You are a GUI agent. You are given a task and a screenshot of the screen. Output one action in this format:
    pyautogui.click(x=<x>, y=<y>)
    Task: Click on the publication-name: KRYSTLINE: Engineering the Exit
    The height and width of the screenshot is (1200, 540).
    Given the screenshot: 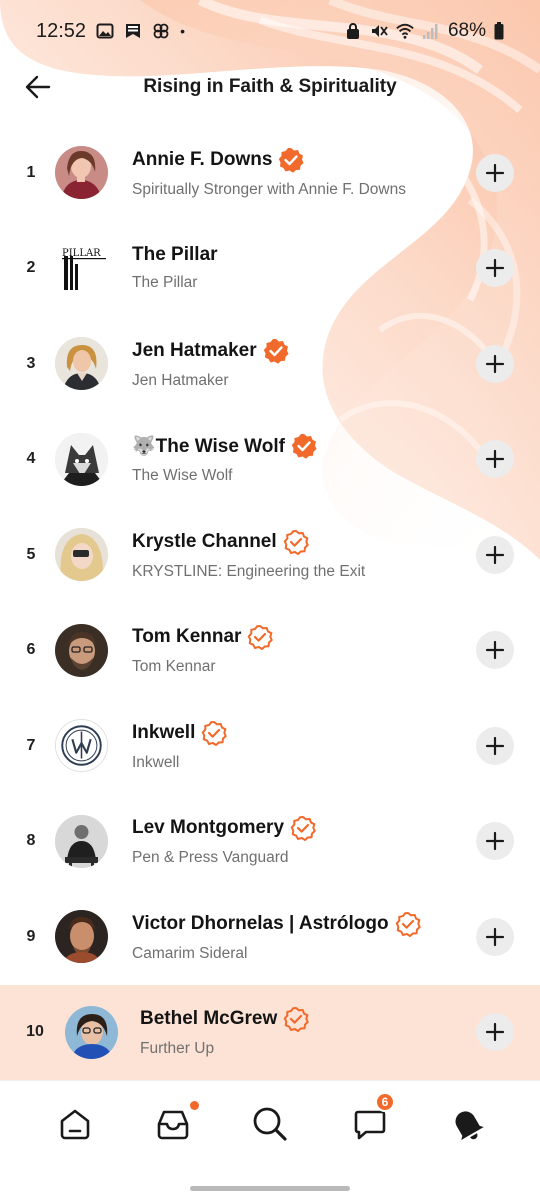 What is the action you would take?
    pyautogui.click(x=249, y=571)
    